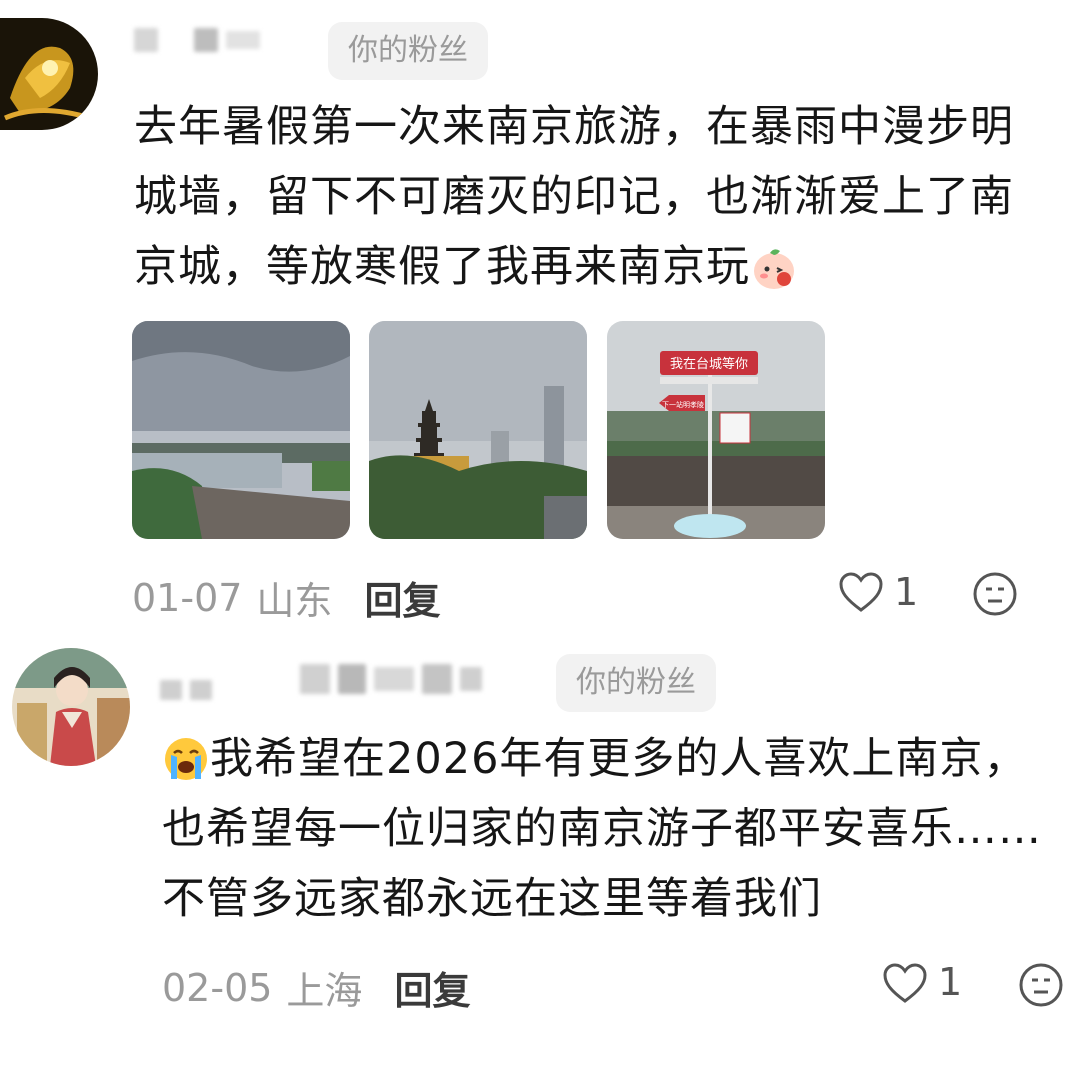 The height and width of the screenshot is (1080, 1080). Describe the element at coordinates (716, 430) in the screenshot. I see `photo-sign-on-wall: 我在台城等你 下一站明孝陵` at that location.